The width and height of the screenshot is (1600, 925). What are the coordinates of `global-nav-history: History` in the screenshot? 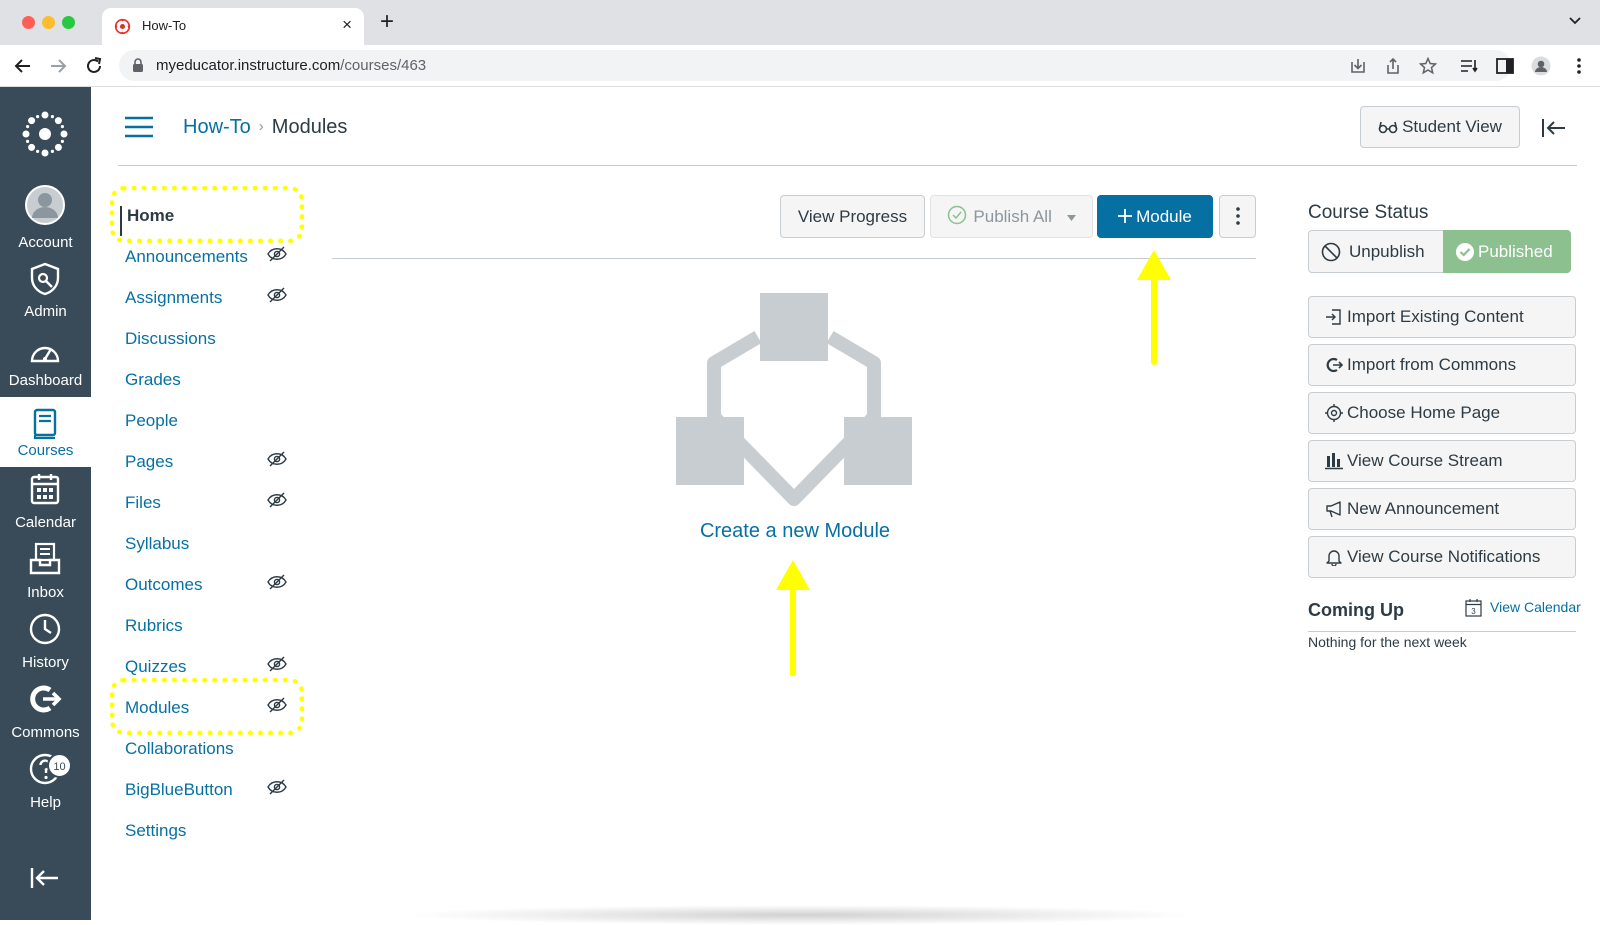 It's located at (45, 647).